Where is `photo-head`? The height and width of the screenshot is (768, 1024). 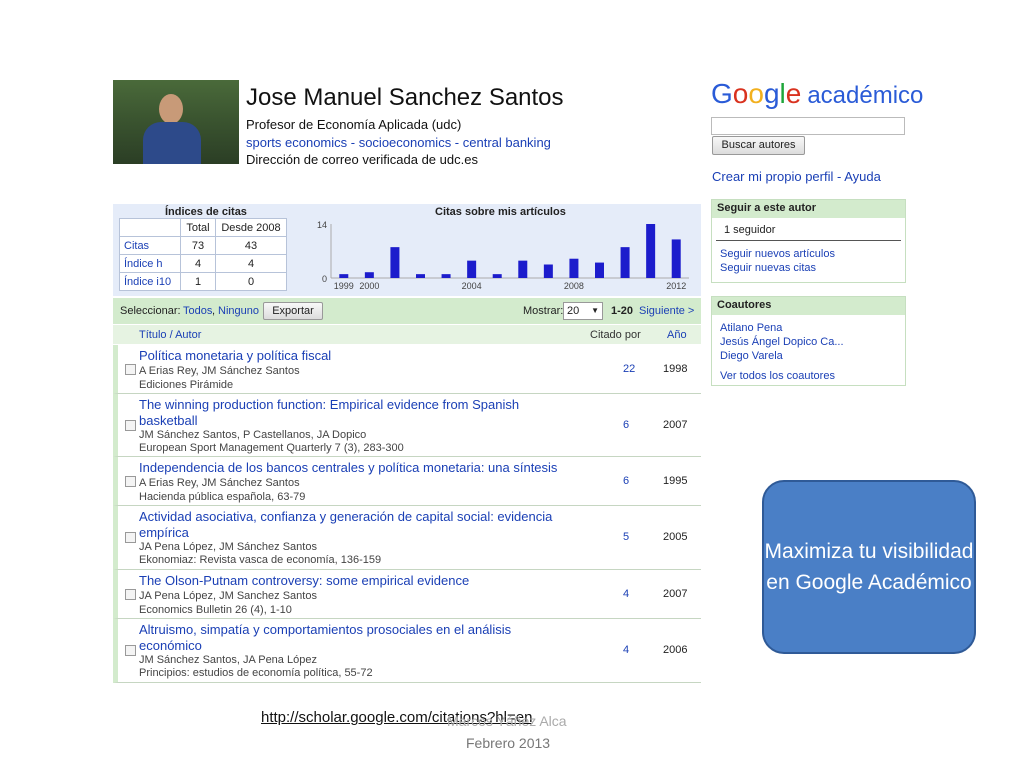
photo-head is located at coordinates (171, 109).